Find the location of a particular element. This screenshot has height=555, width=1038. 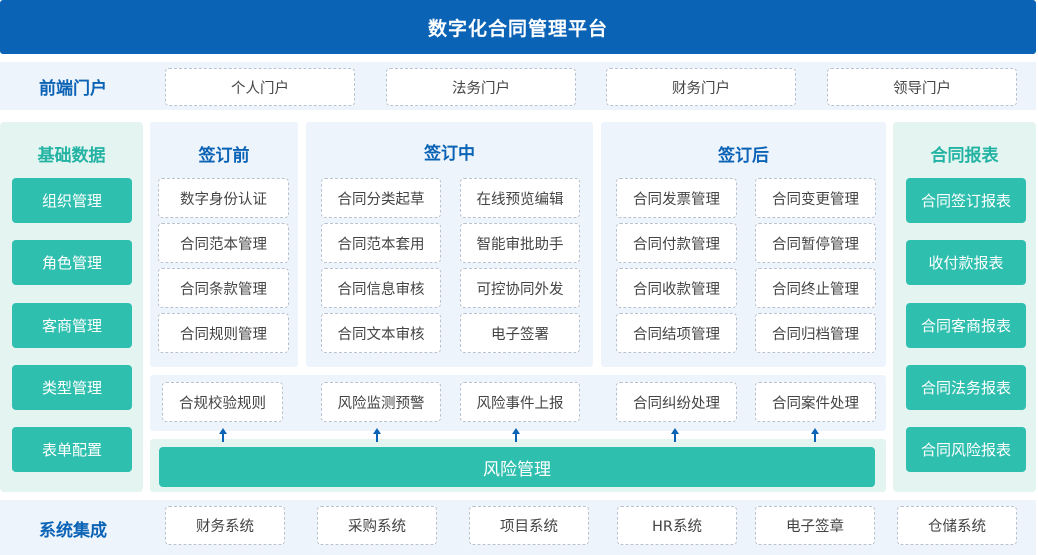

during-sign-title: 签订中 is located at coordinates (449, 153).